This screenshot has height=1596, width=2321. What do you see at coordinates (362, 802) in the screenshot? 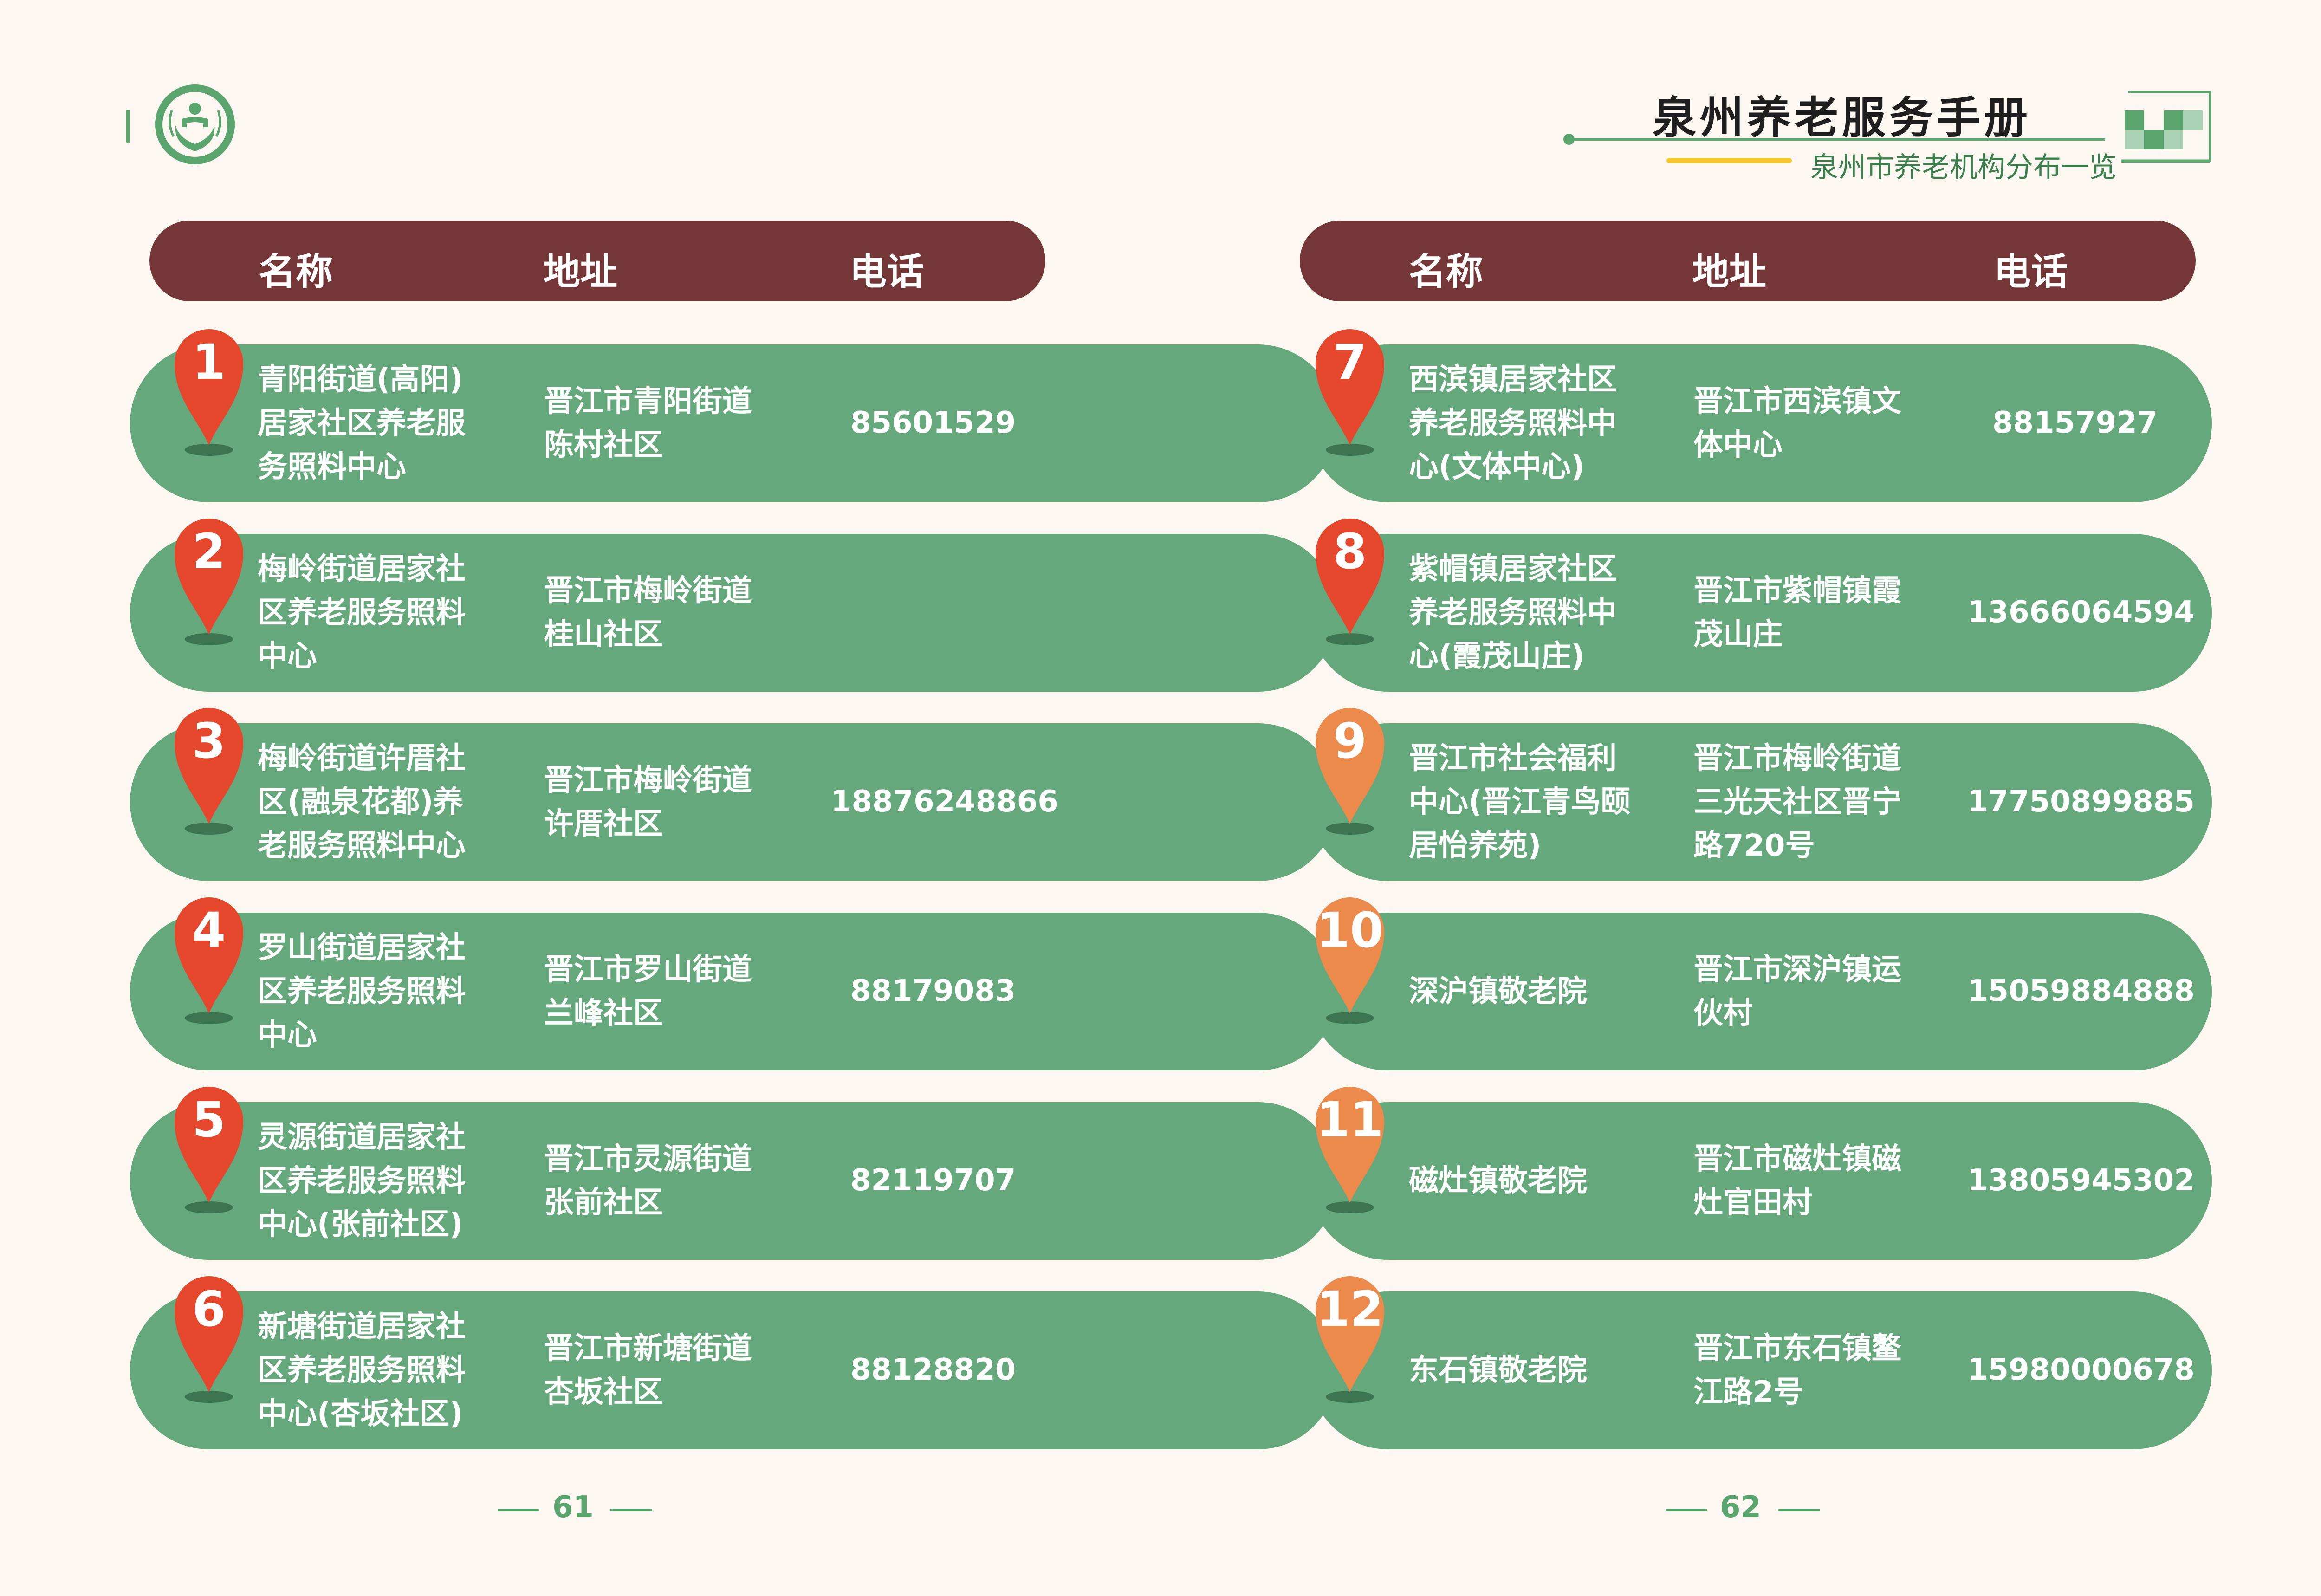
I see `facility-name: 梅岭街道许厝社 区(融泉花都)养 老服务照料中心` at bounding box center [362, 802].